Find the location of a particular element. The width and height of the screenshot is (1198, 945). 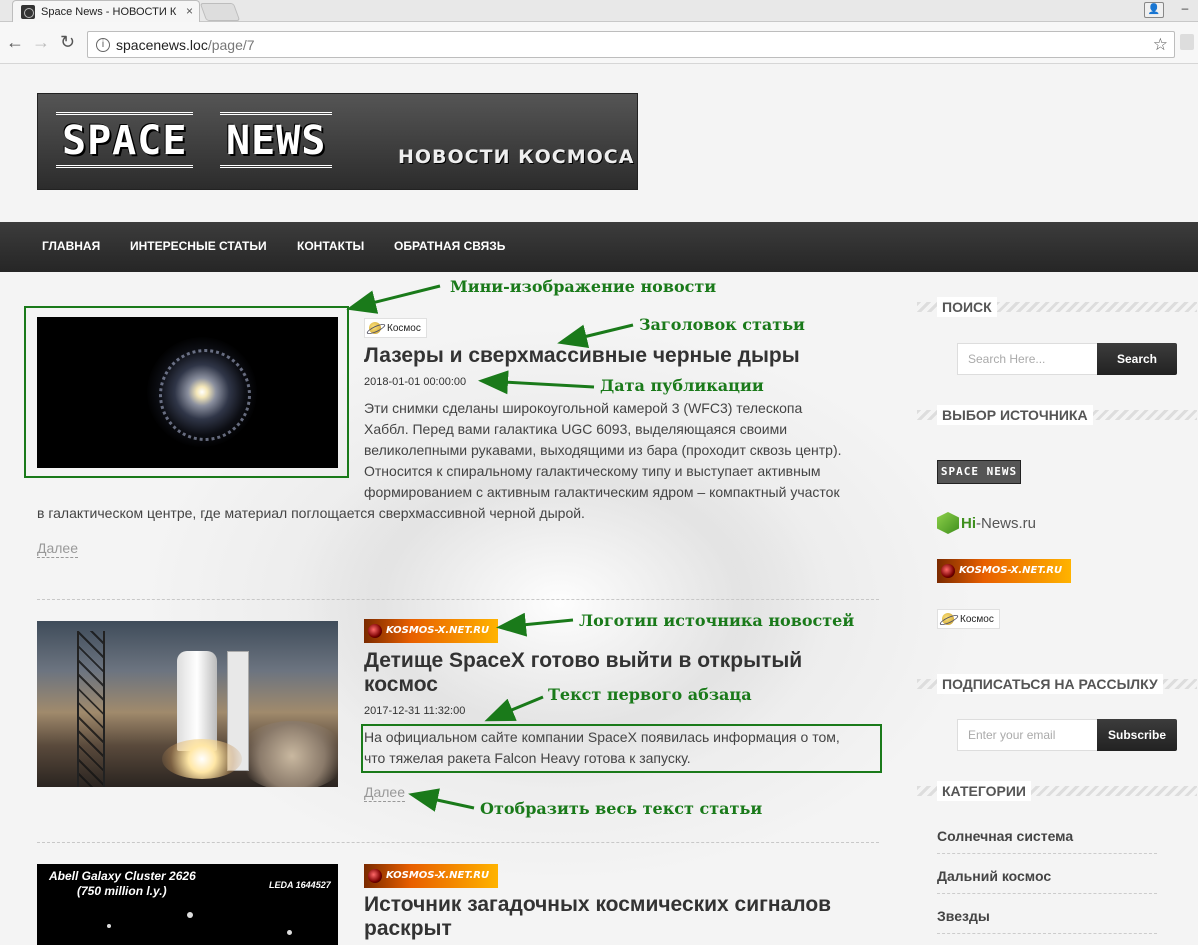

user-profile-icon: 👤 is located at coordinates (1154, 10).